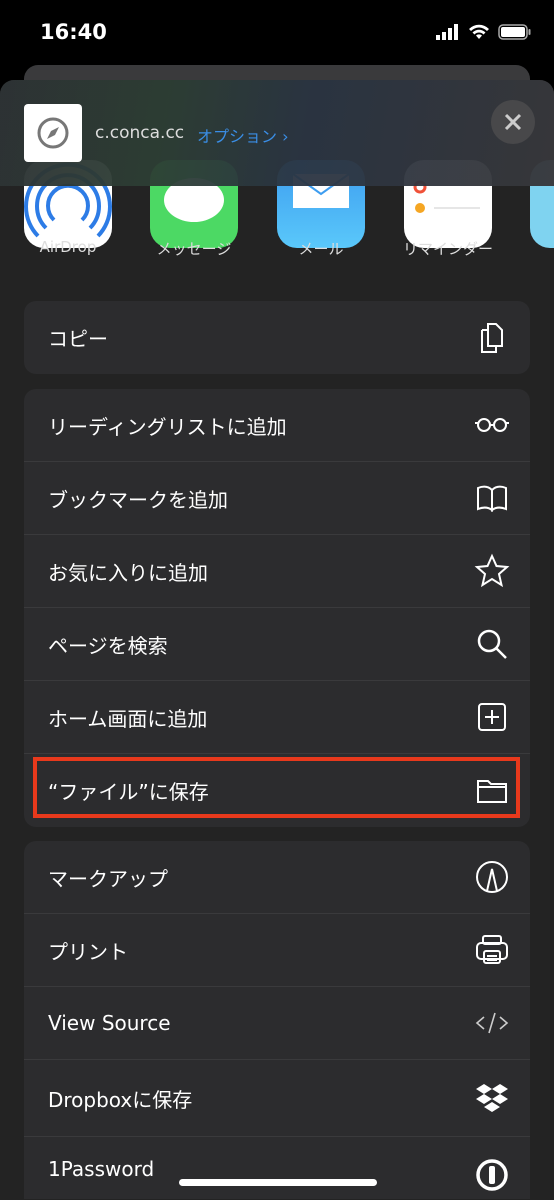 The image size is (554, 1200). What do you see at coordinates (277, 1168) in the screenshot?
I see `action-1password: 1Password` at bounding box center [277, 1168].